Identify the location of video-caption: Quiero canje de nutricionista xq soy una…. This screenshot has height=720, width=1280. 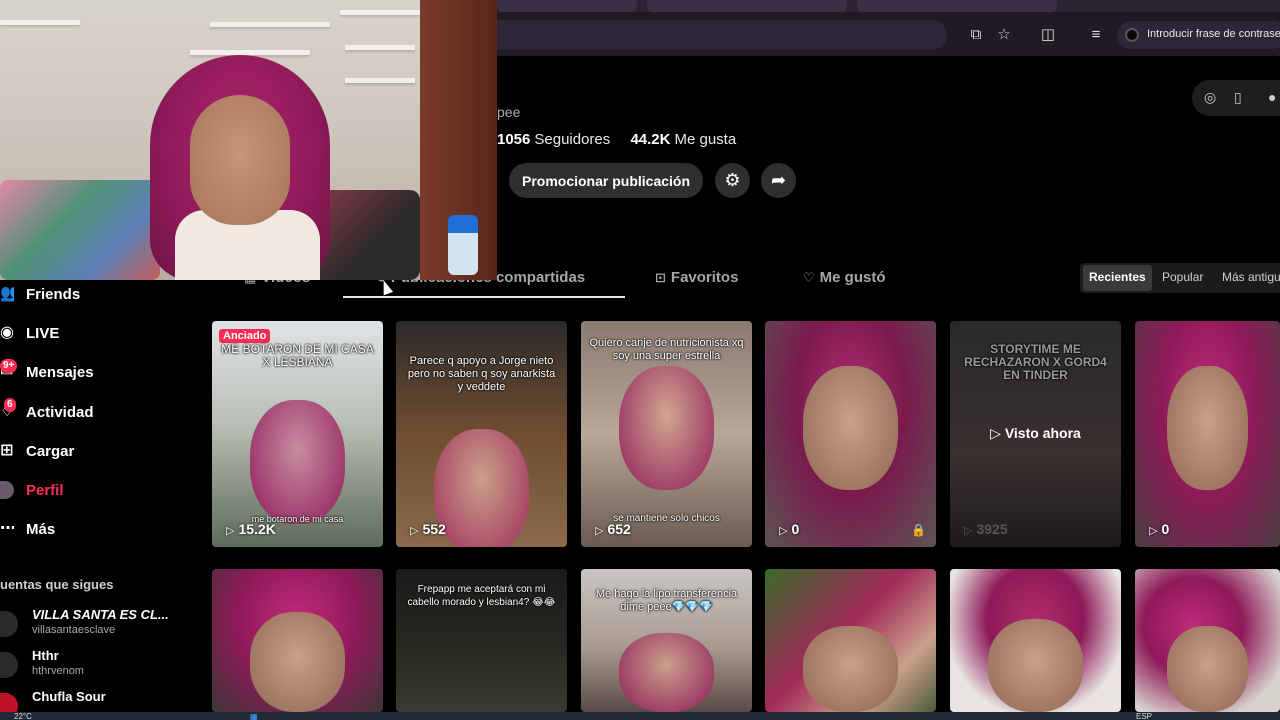
(666, 349).